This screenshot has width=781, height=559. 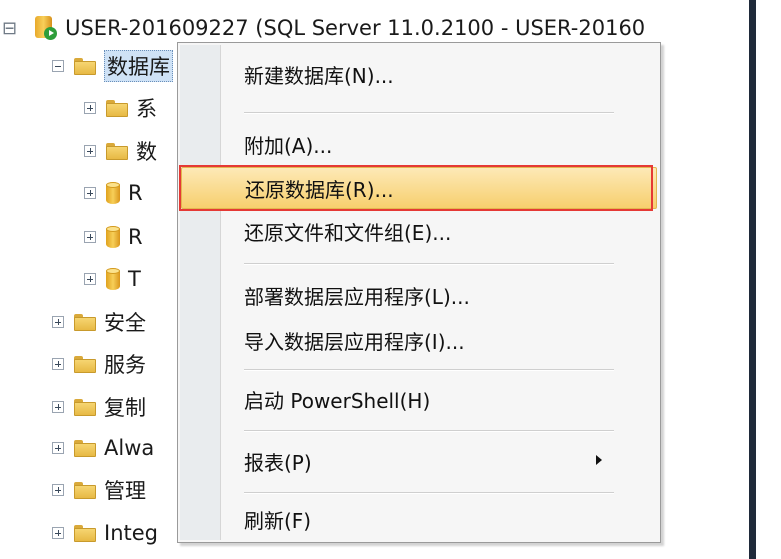 I want to click on tree-node-label: 系, so click(x=146, y=109).